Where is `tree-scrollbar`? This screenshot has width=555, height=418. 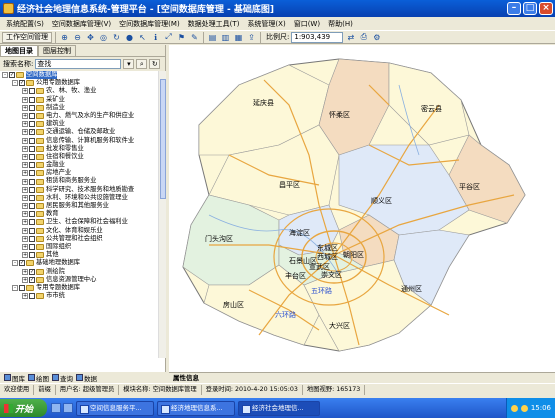
tree-scrollbar is located at coordinates (162, 214).